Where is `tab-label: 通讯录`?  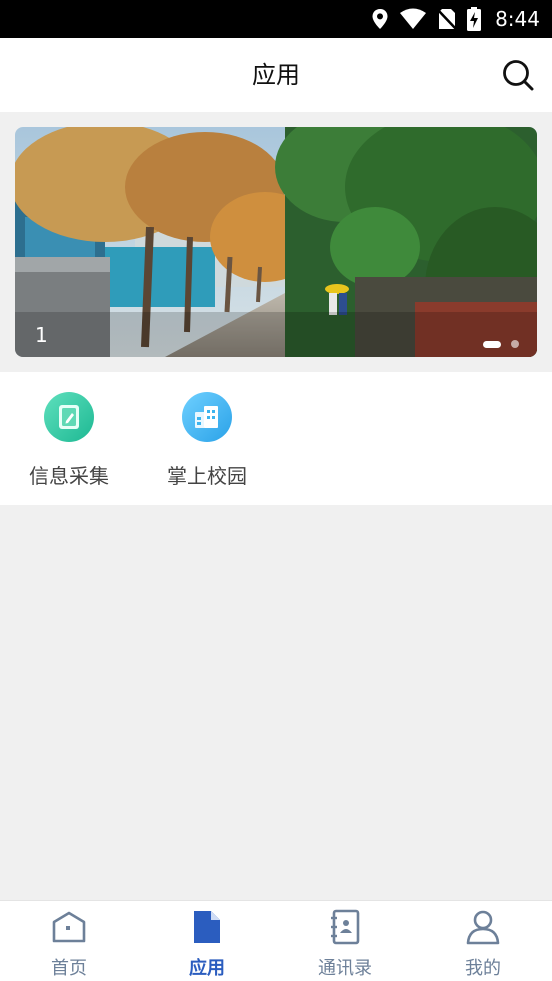
tab-label: 通讯录 is located at coordinates (345, 968).